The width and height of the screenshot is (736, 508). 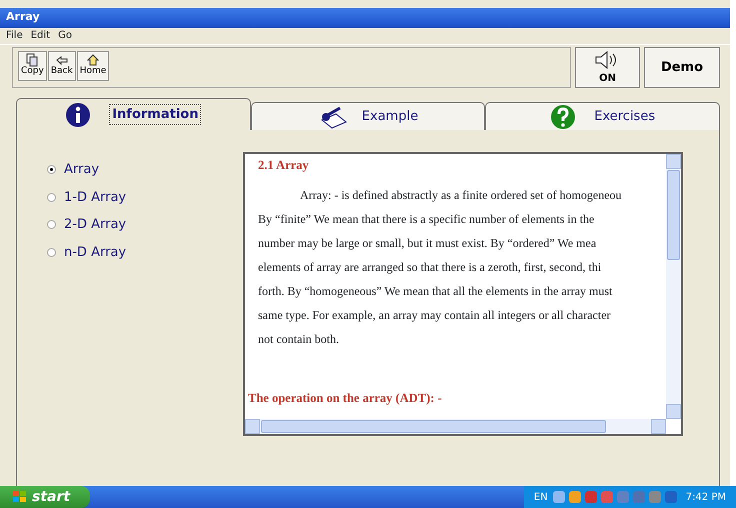 What do you see at coordinates (607, 67) in the screenshot?
I see `sound-button: ON` at bounding box center [607, 67].